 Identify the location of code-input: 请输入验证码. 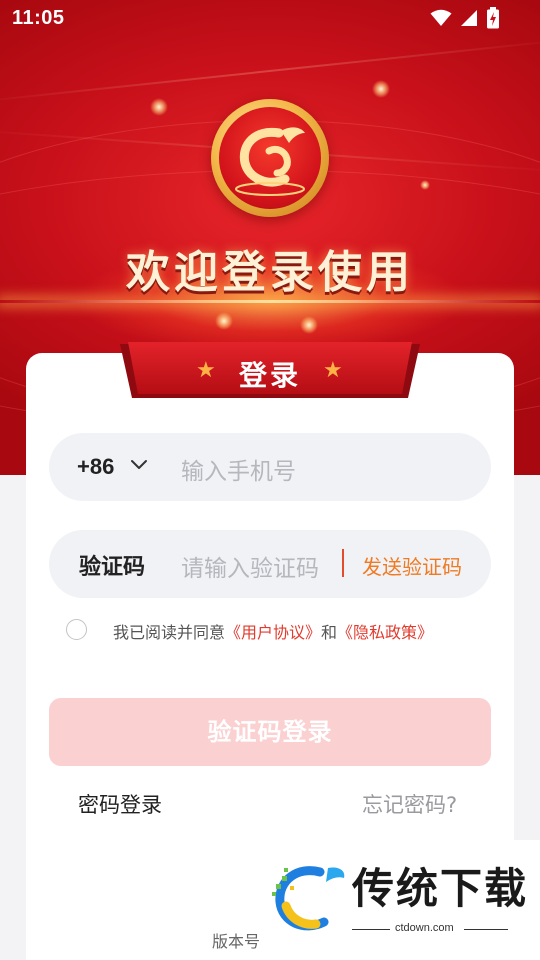
(250, 566).